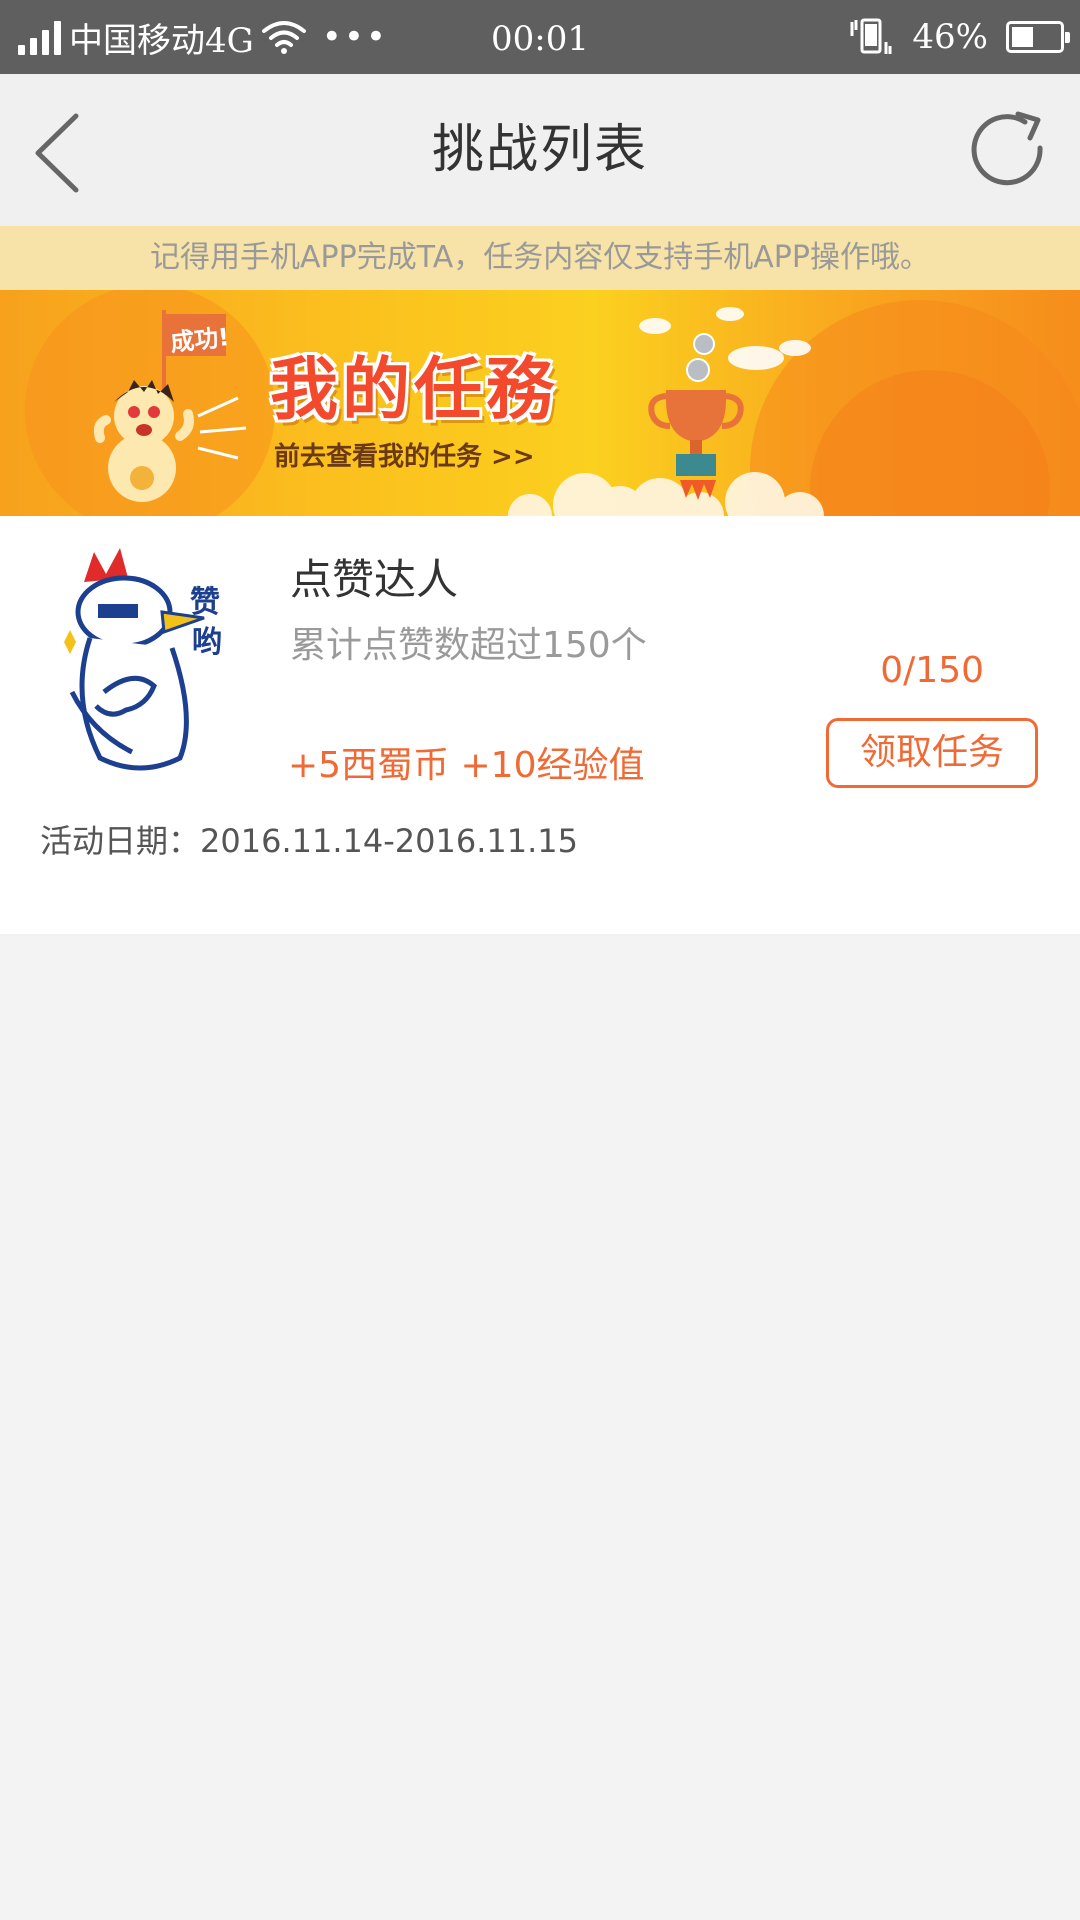 The width and height of the screenshot is (1080, 1920). I want to click on rooster-thumbs-up-icon: 赞 哟, so click(143, 659).